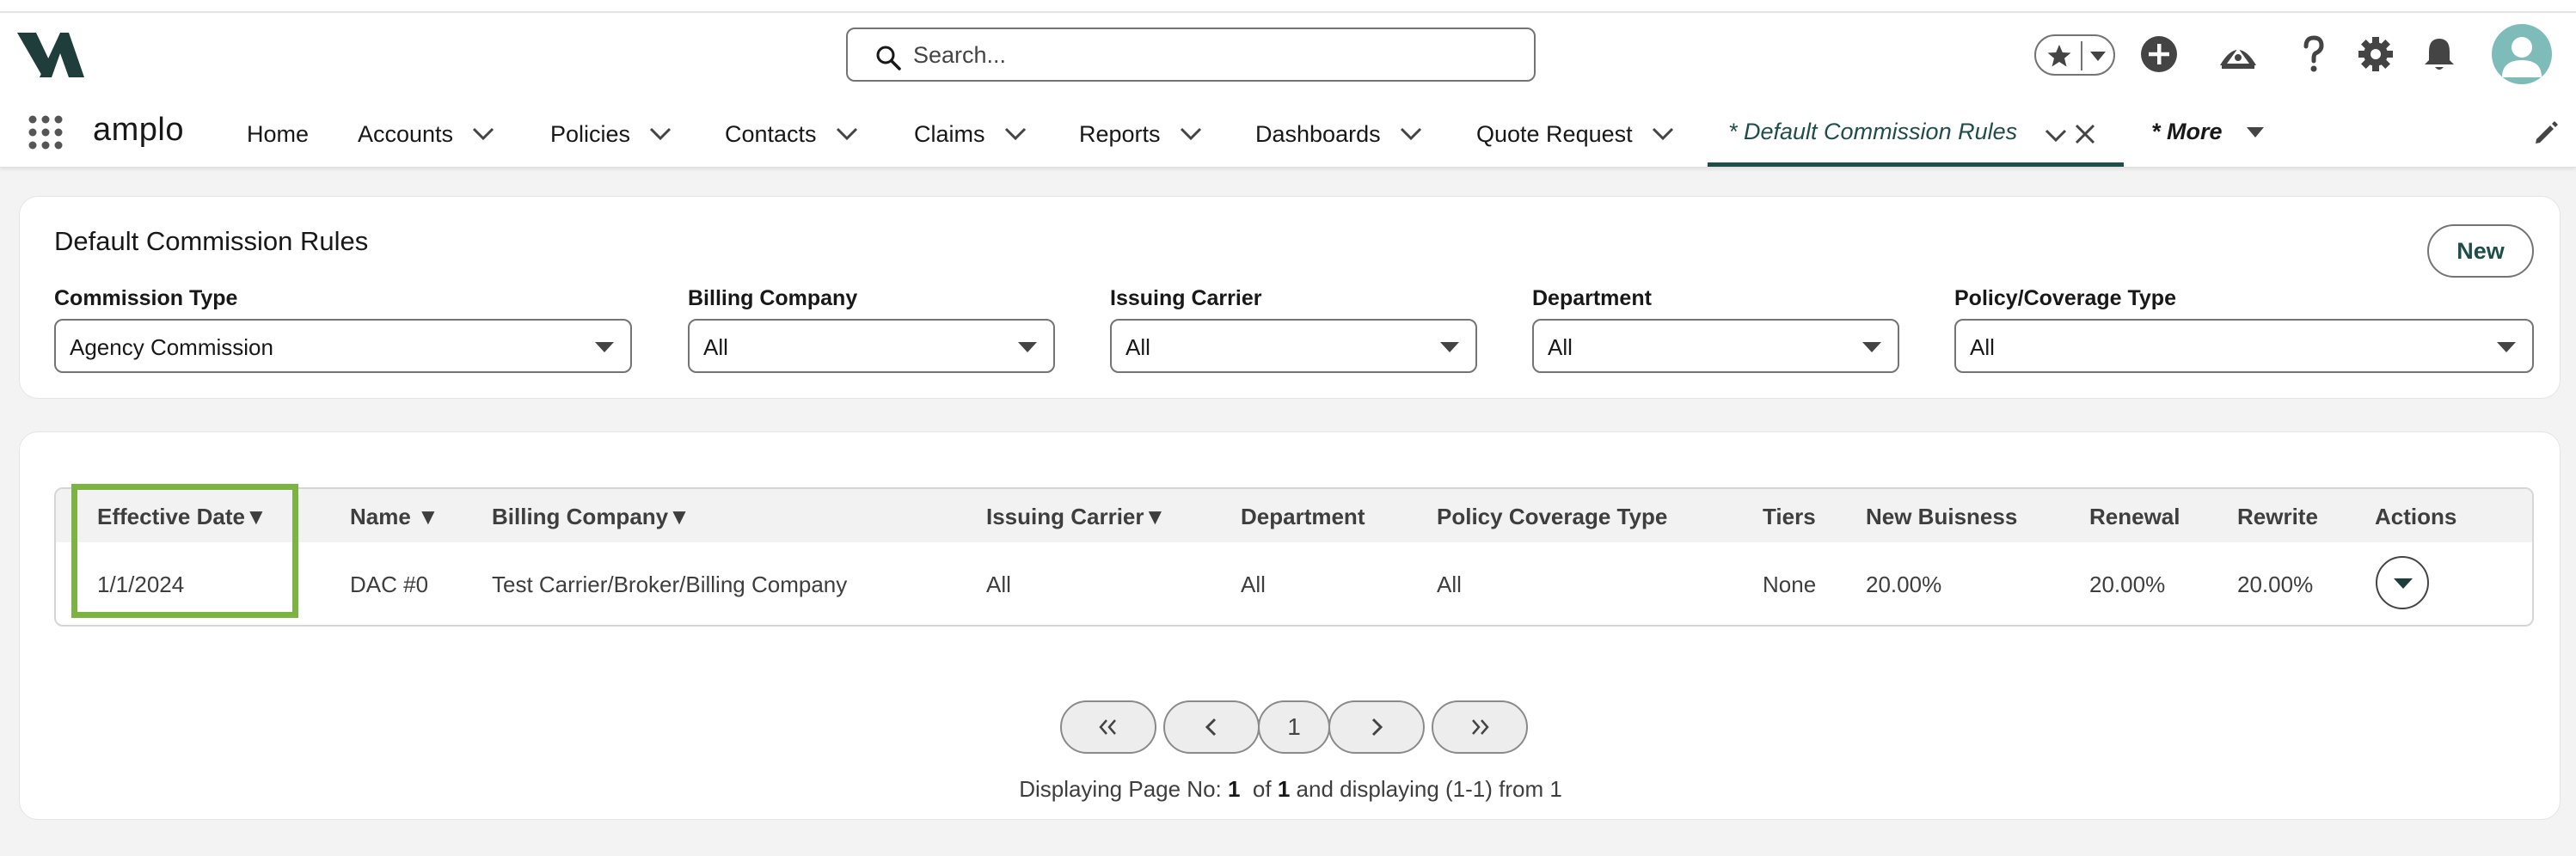 Image resolution: width=2576 pixels, height=856 pixels. I want to click on cell-issuing-carrier: All, so click(998, 584).